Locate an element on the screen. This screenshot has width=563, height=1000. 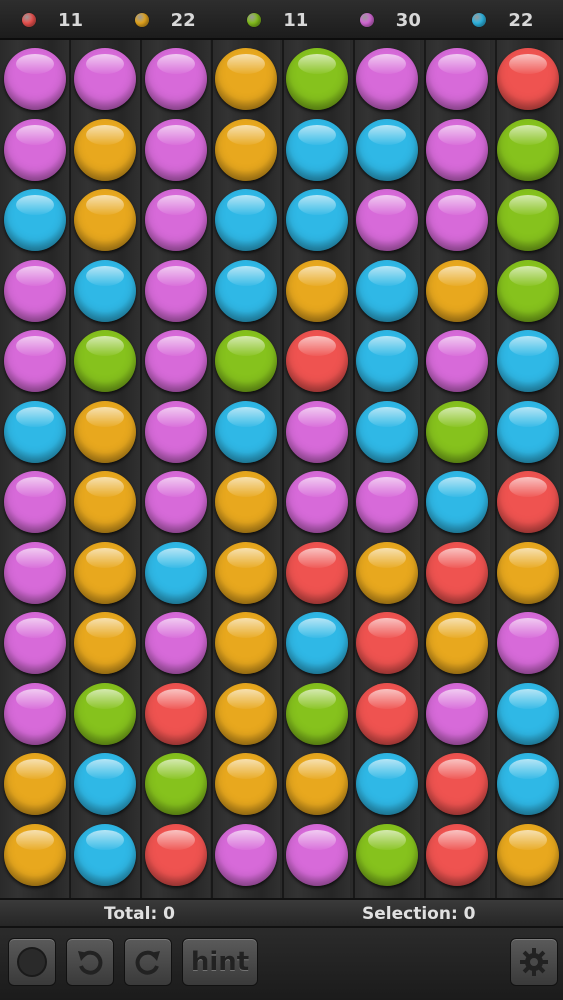
undo-button is located at coordinates (90, 962).